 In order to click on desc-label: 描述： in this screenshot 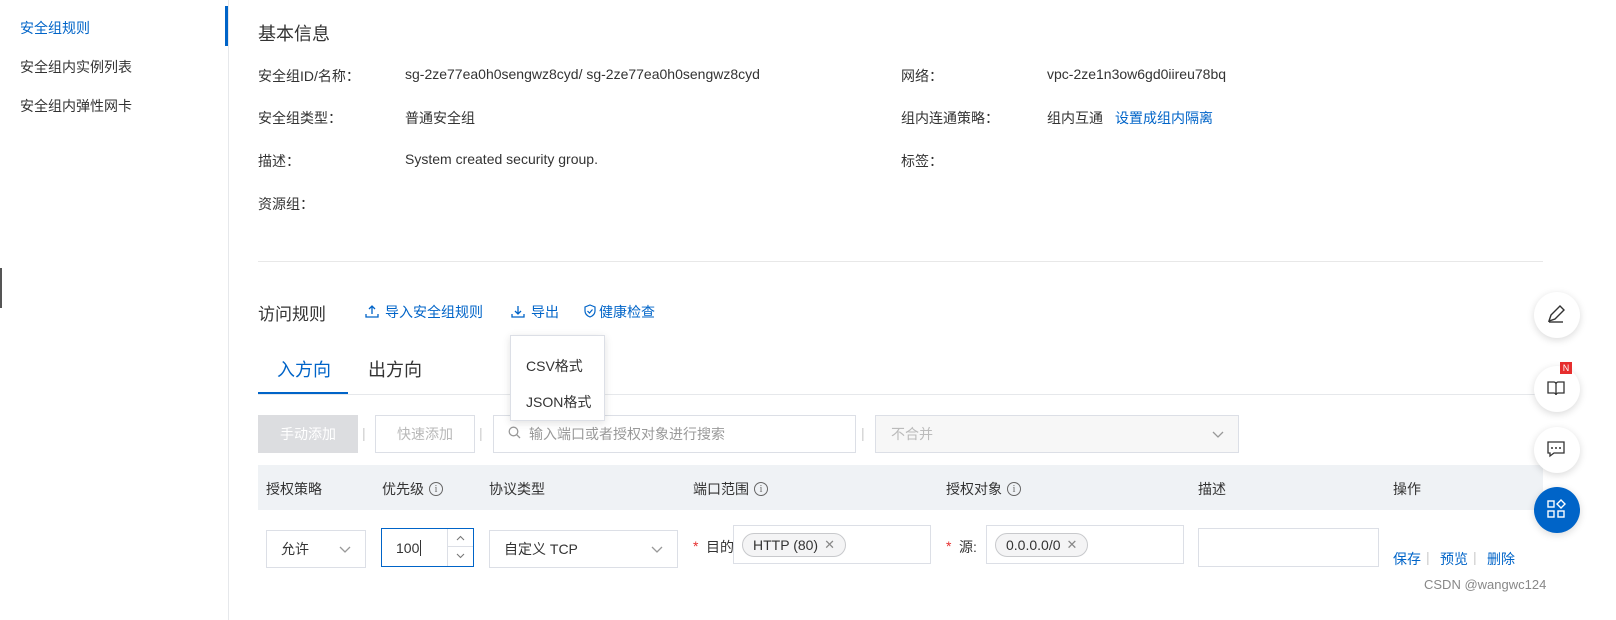, I will do `click(279, 161)`.